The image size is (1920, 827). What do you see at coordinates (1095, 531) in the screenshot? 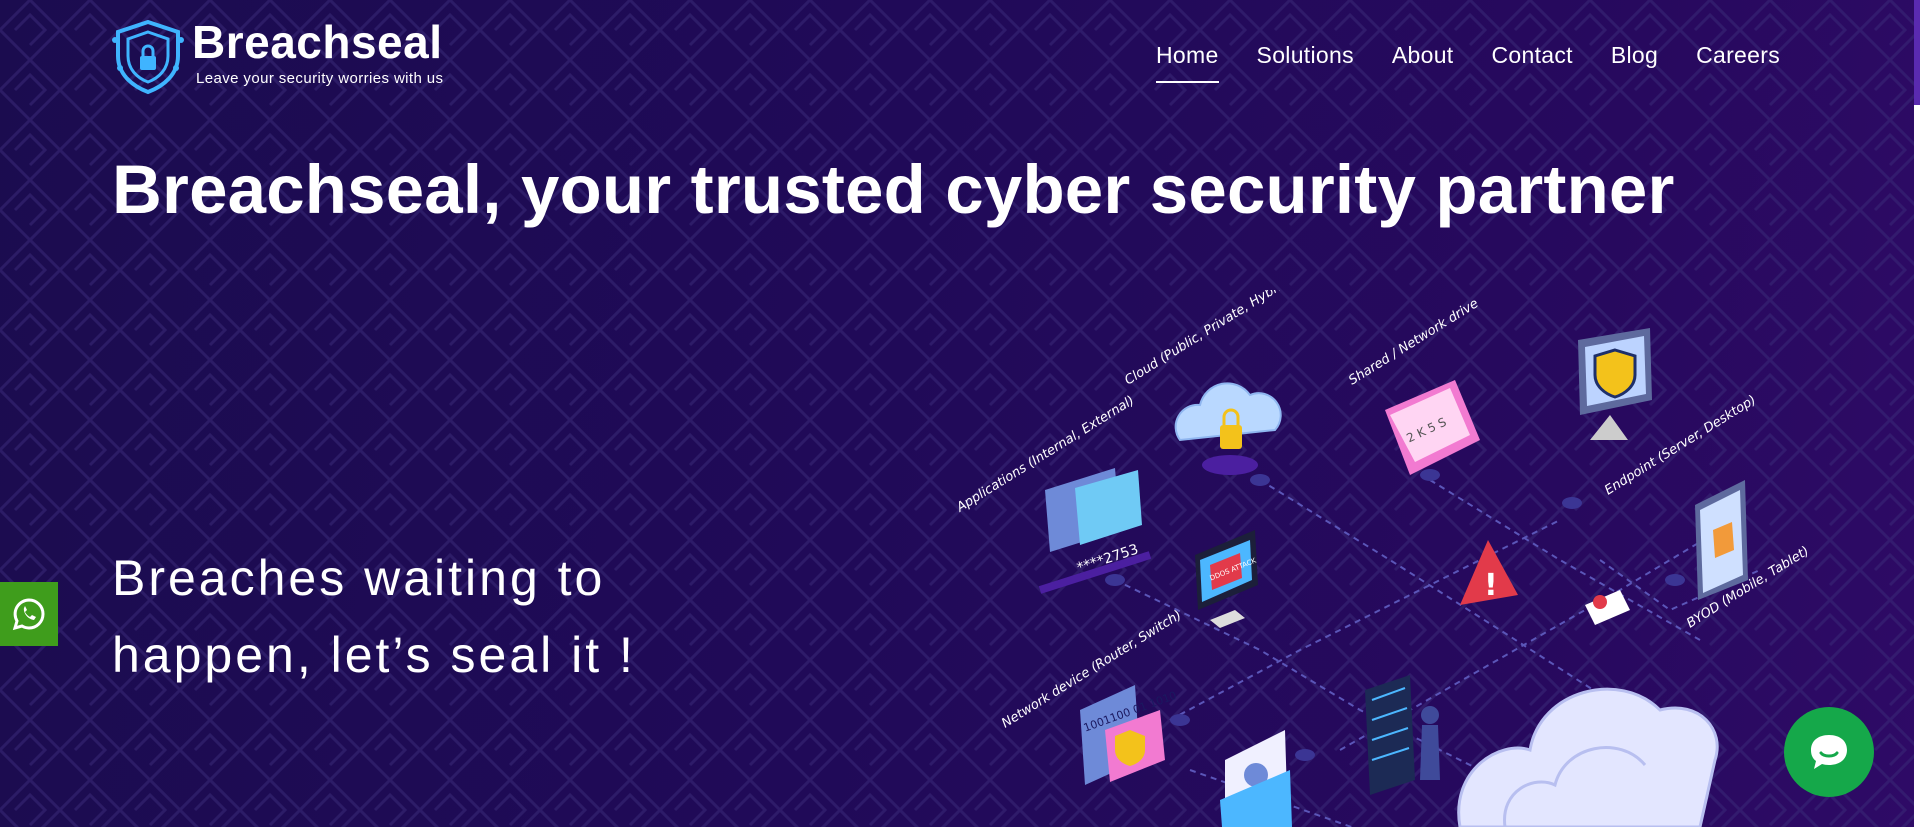
I see `credit-card-icon: ****2753` at bounding box center [1095, 531].